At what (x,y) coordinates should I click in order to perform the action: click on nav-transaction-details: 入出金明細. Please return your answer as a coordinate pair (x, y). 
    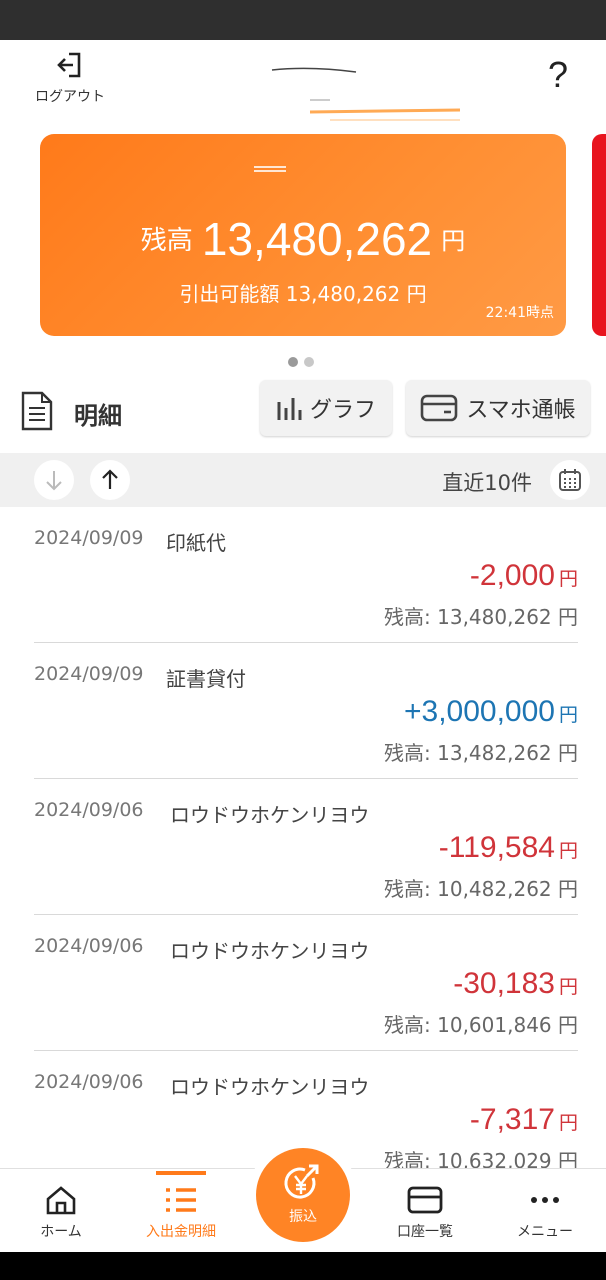
    Looking at the image, I should click on (181, 1206).